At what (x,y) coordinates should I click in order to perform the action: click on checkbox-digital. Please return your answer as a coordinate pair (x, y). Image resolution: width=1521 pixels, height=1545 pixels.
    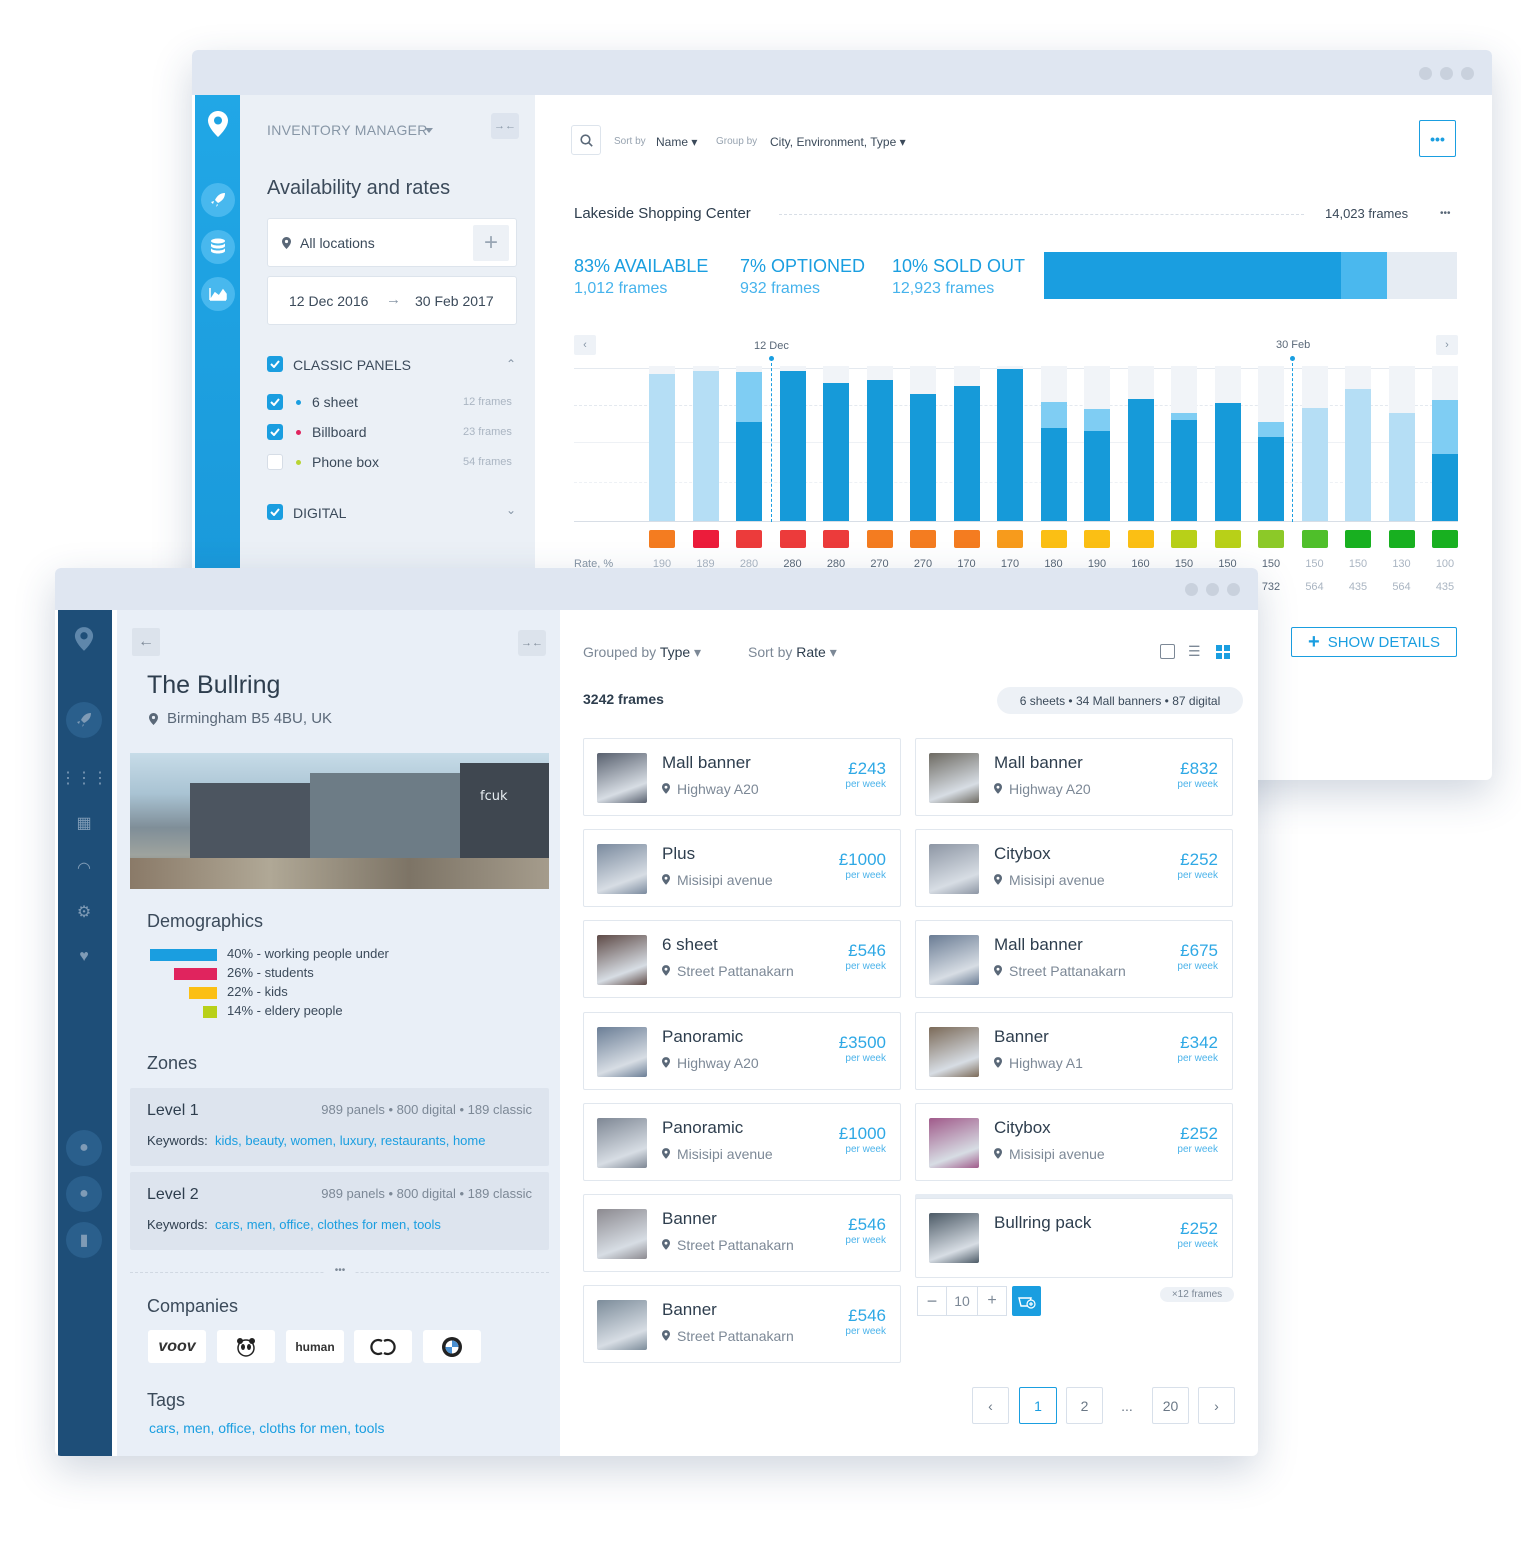
    Looking at the image, I should click on (275, 512).